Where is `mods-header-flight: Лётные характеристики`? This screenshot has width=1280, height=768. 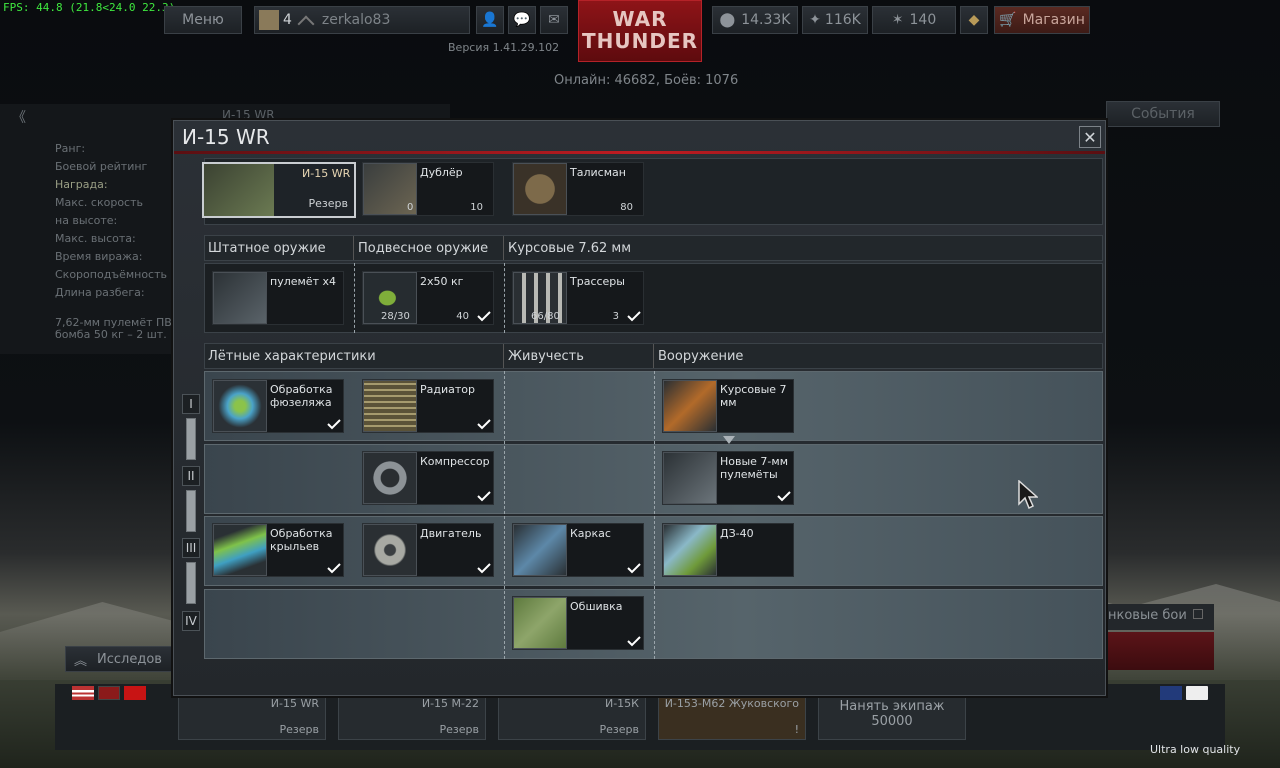 mods-header-flight: Лётные характеристики is located at coordinates (354, 356).